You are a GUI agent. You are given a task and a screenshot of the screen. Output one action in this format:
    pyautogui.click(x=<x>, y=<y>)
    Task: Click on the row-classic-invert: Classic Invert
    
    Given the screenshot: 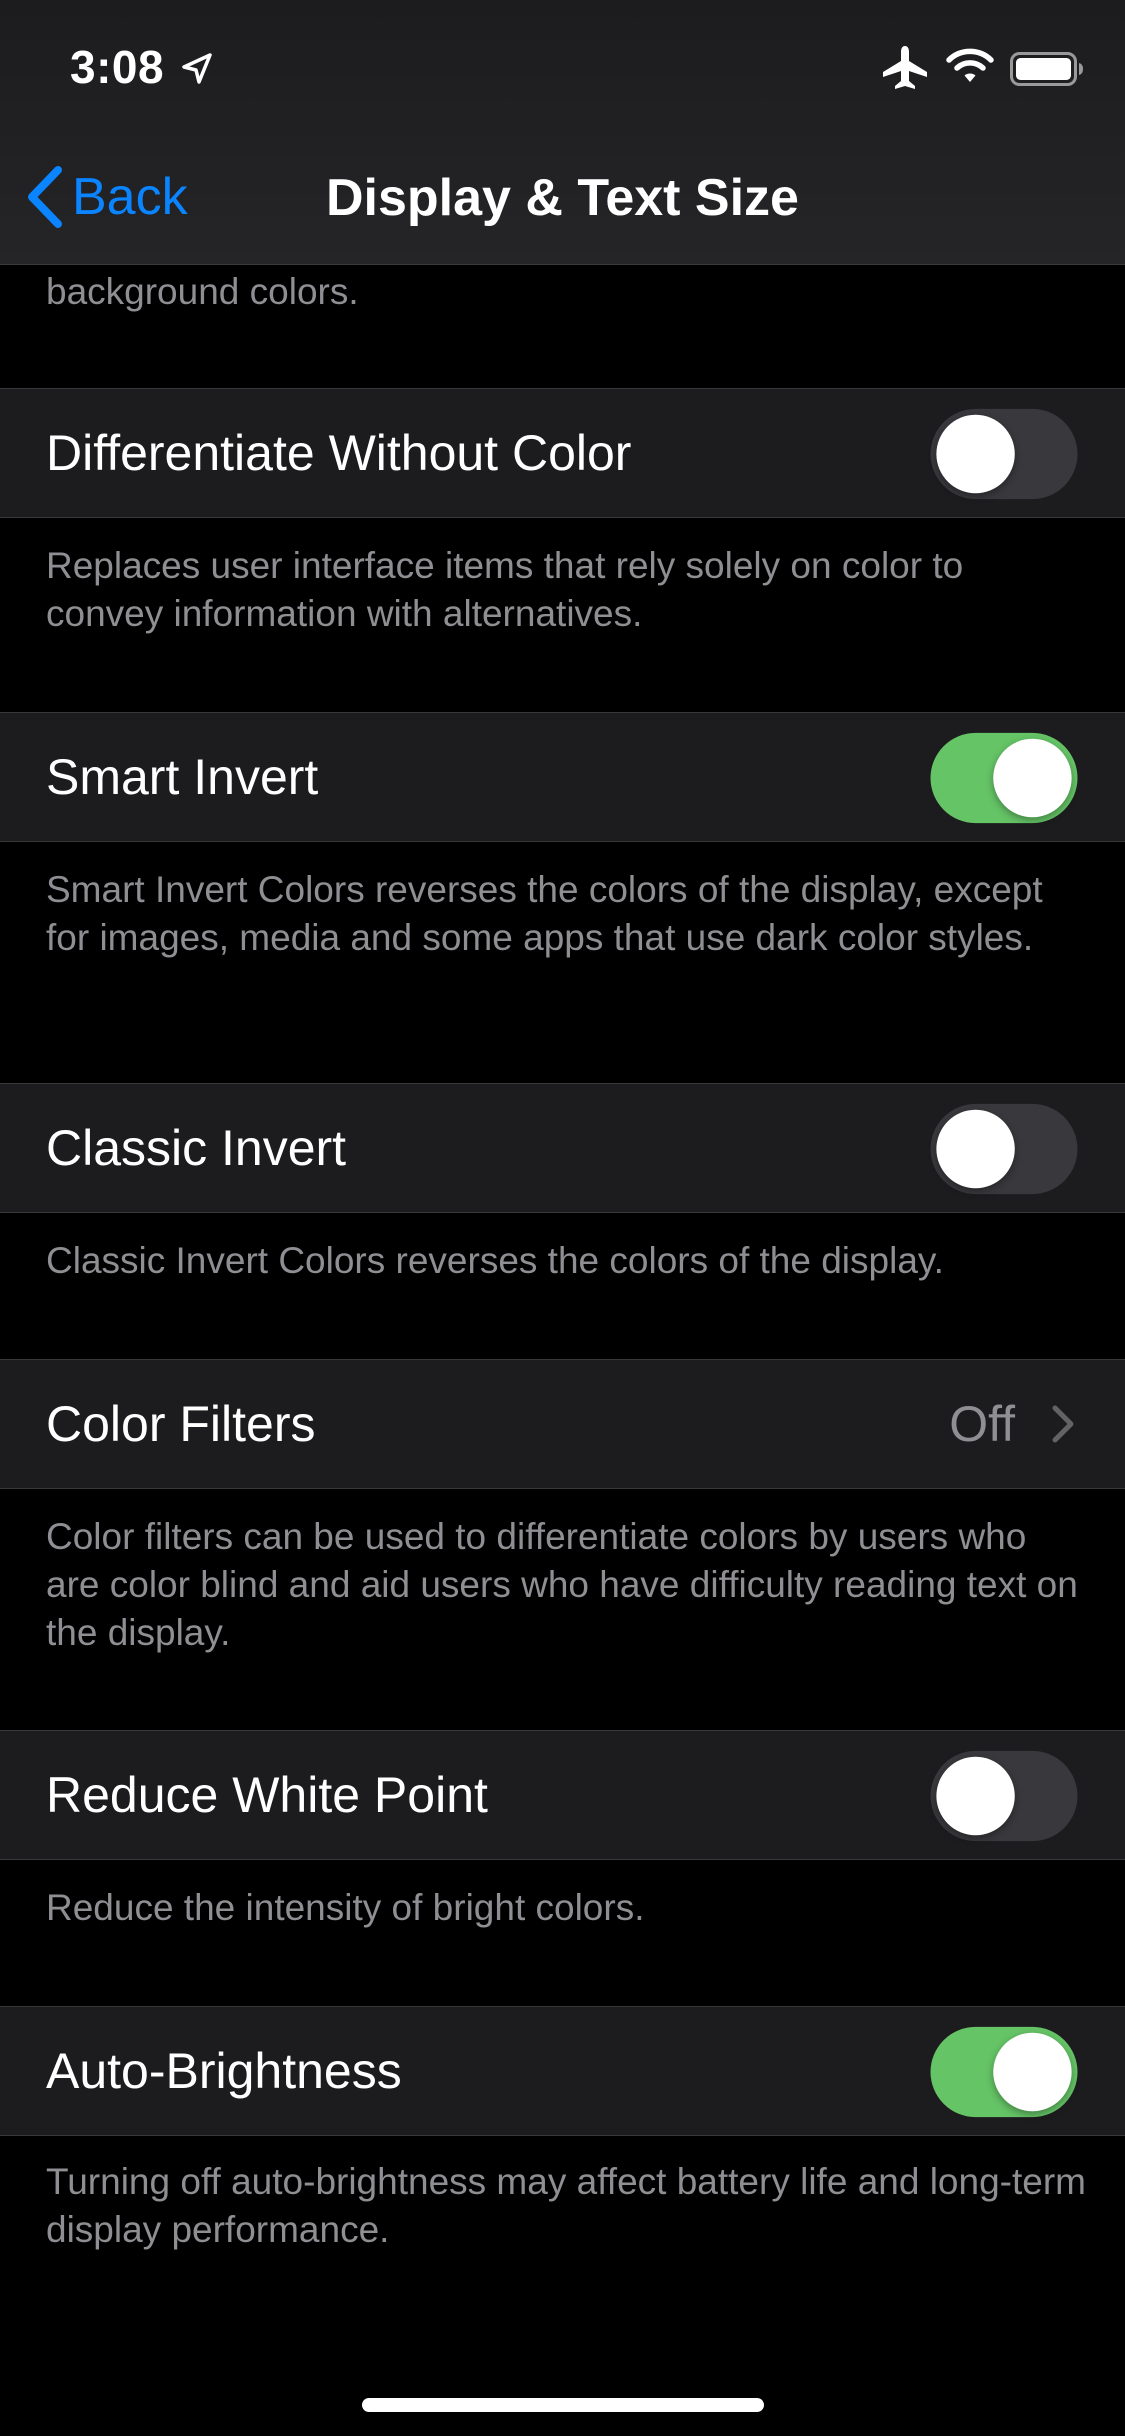 What is the action you would take?
    pyautogui.click(x=562, y=1148)
    